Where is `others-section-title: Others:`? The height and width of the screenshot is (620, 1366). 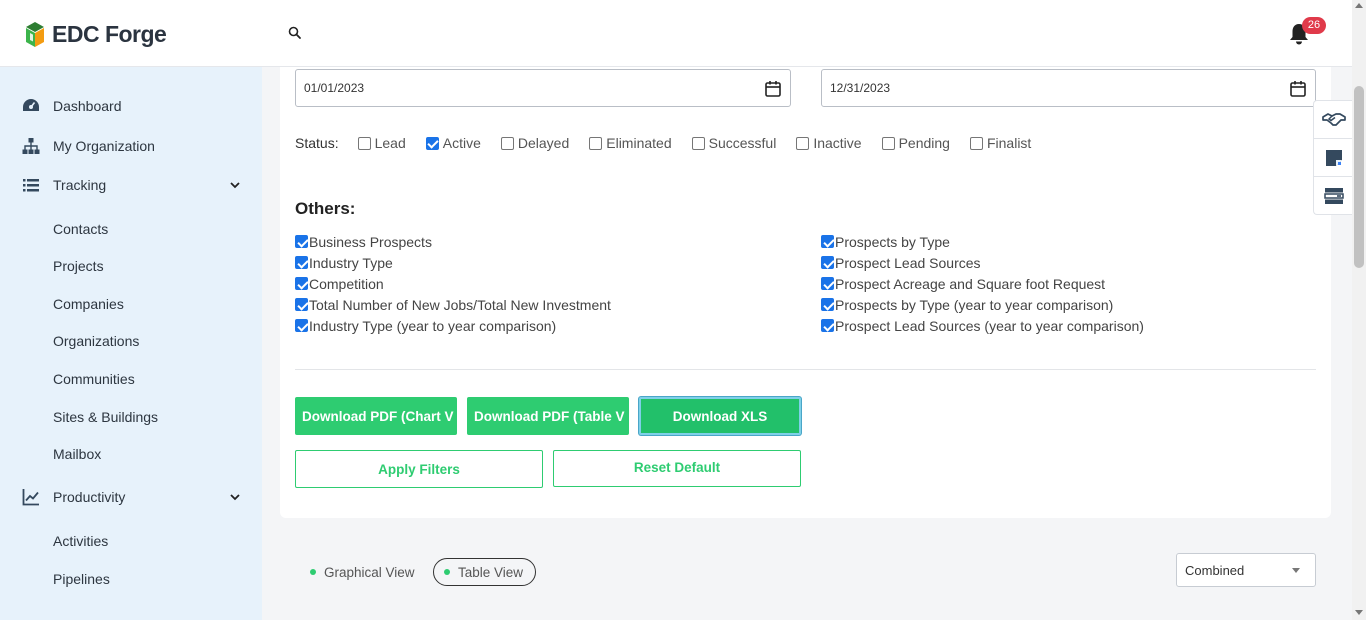 others-section-title: Others: is located at coordinates (325, 208).